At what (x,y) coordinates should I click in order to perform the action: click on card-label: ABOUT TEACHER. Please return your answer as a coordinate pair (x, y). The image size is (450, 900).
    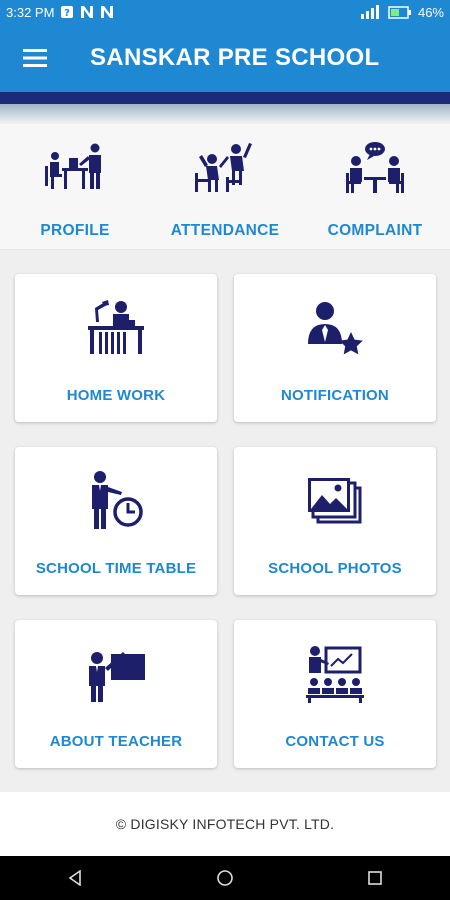
    Looking at the image, I should click on (116, 741).